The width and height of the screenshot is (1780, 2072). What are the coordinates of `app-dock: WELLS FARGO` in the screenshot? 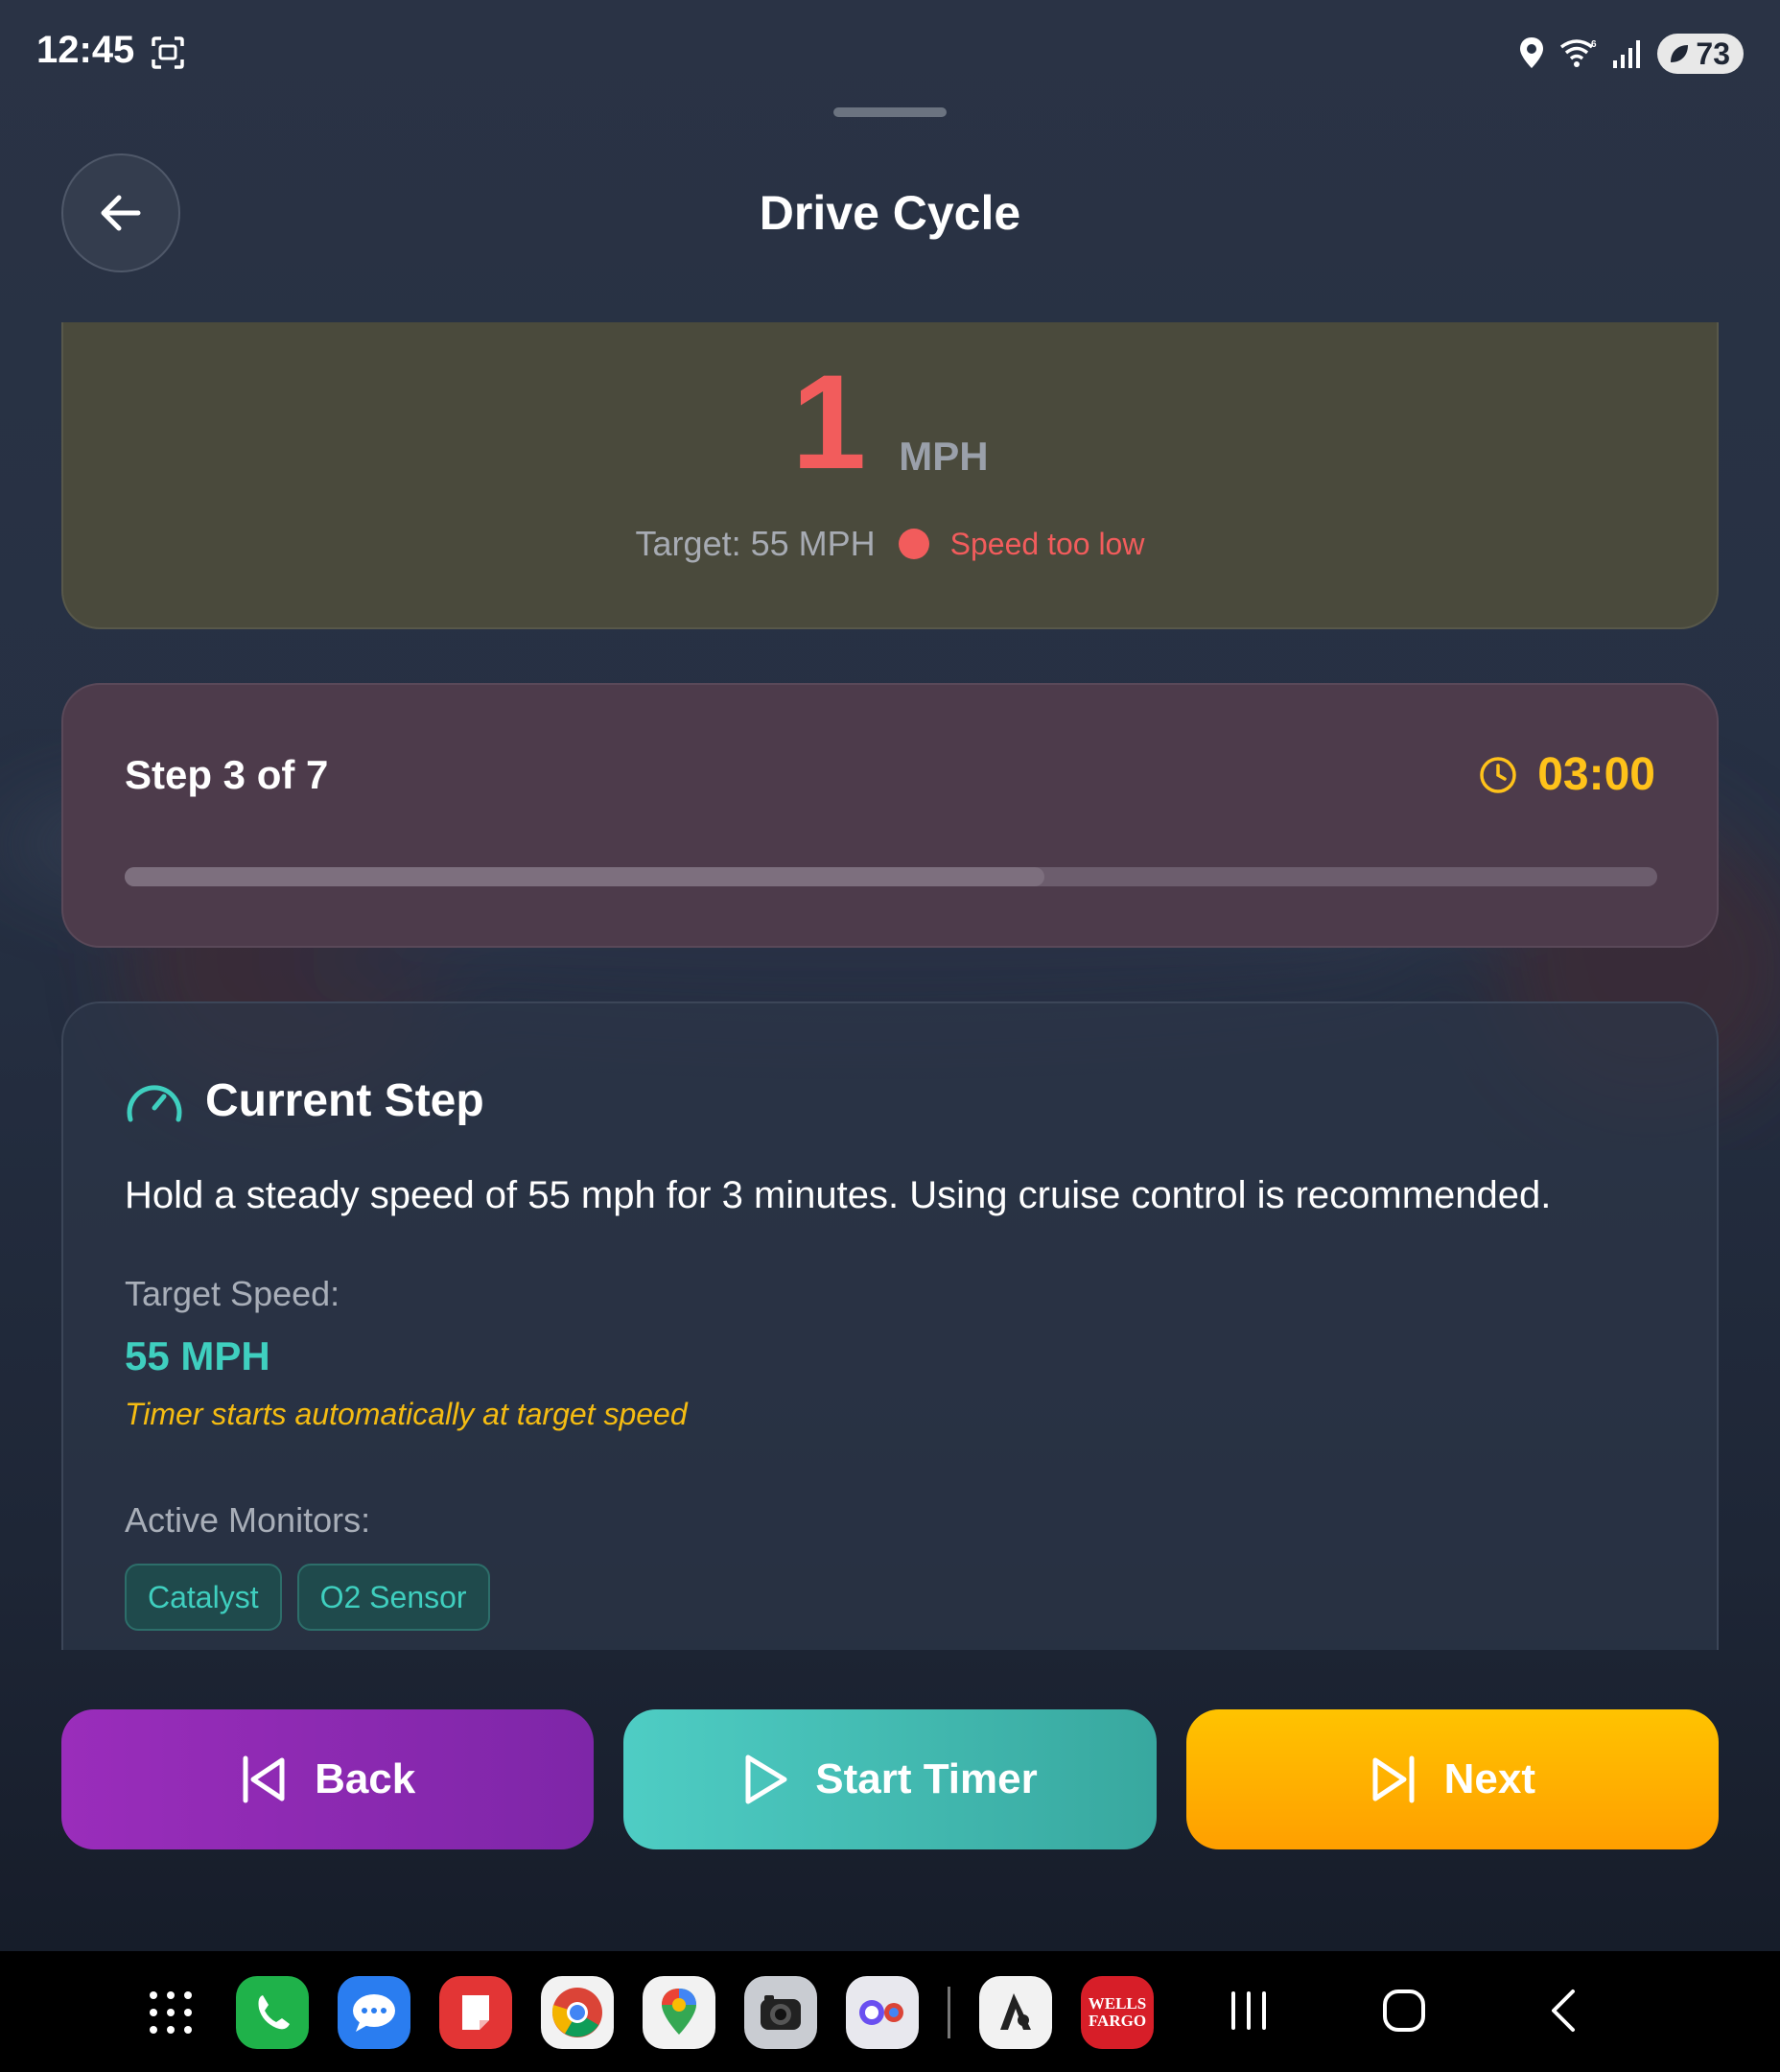 It's located at (644, 2012).